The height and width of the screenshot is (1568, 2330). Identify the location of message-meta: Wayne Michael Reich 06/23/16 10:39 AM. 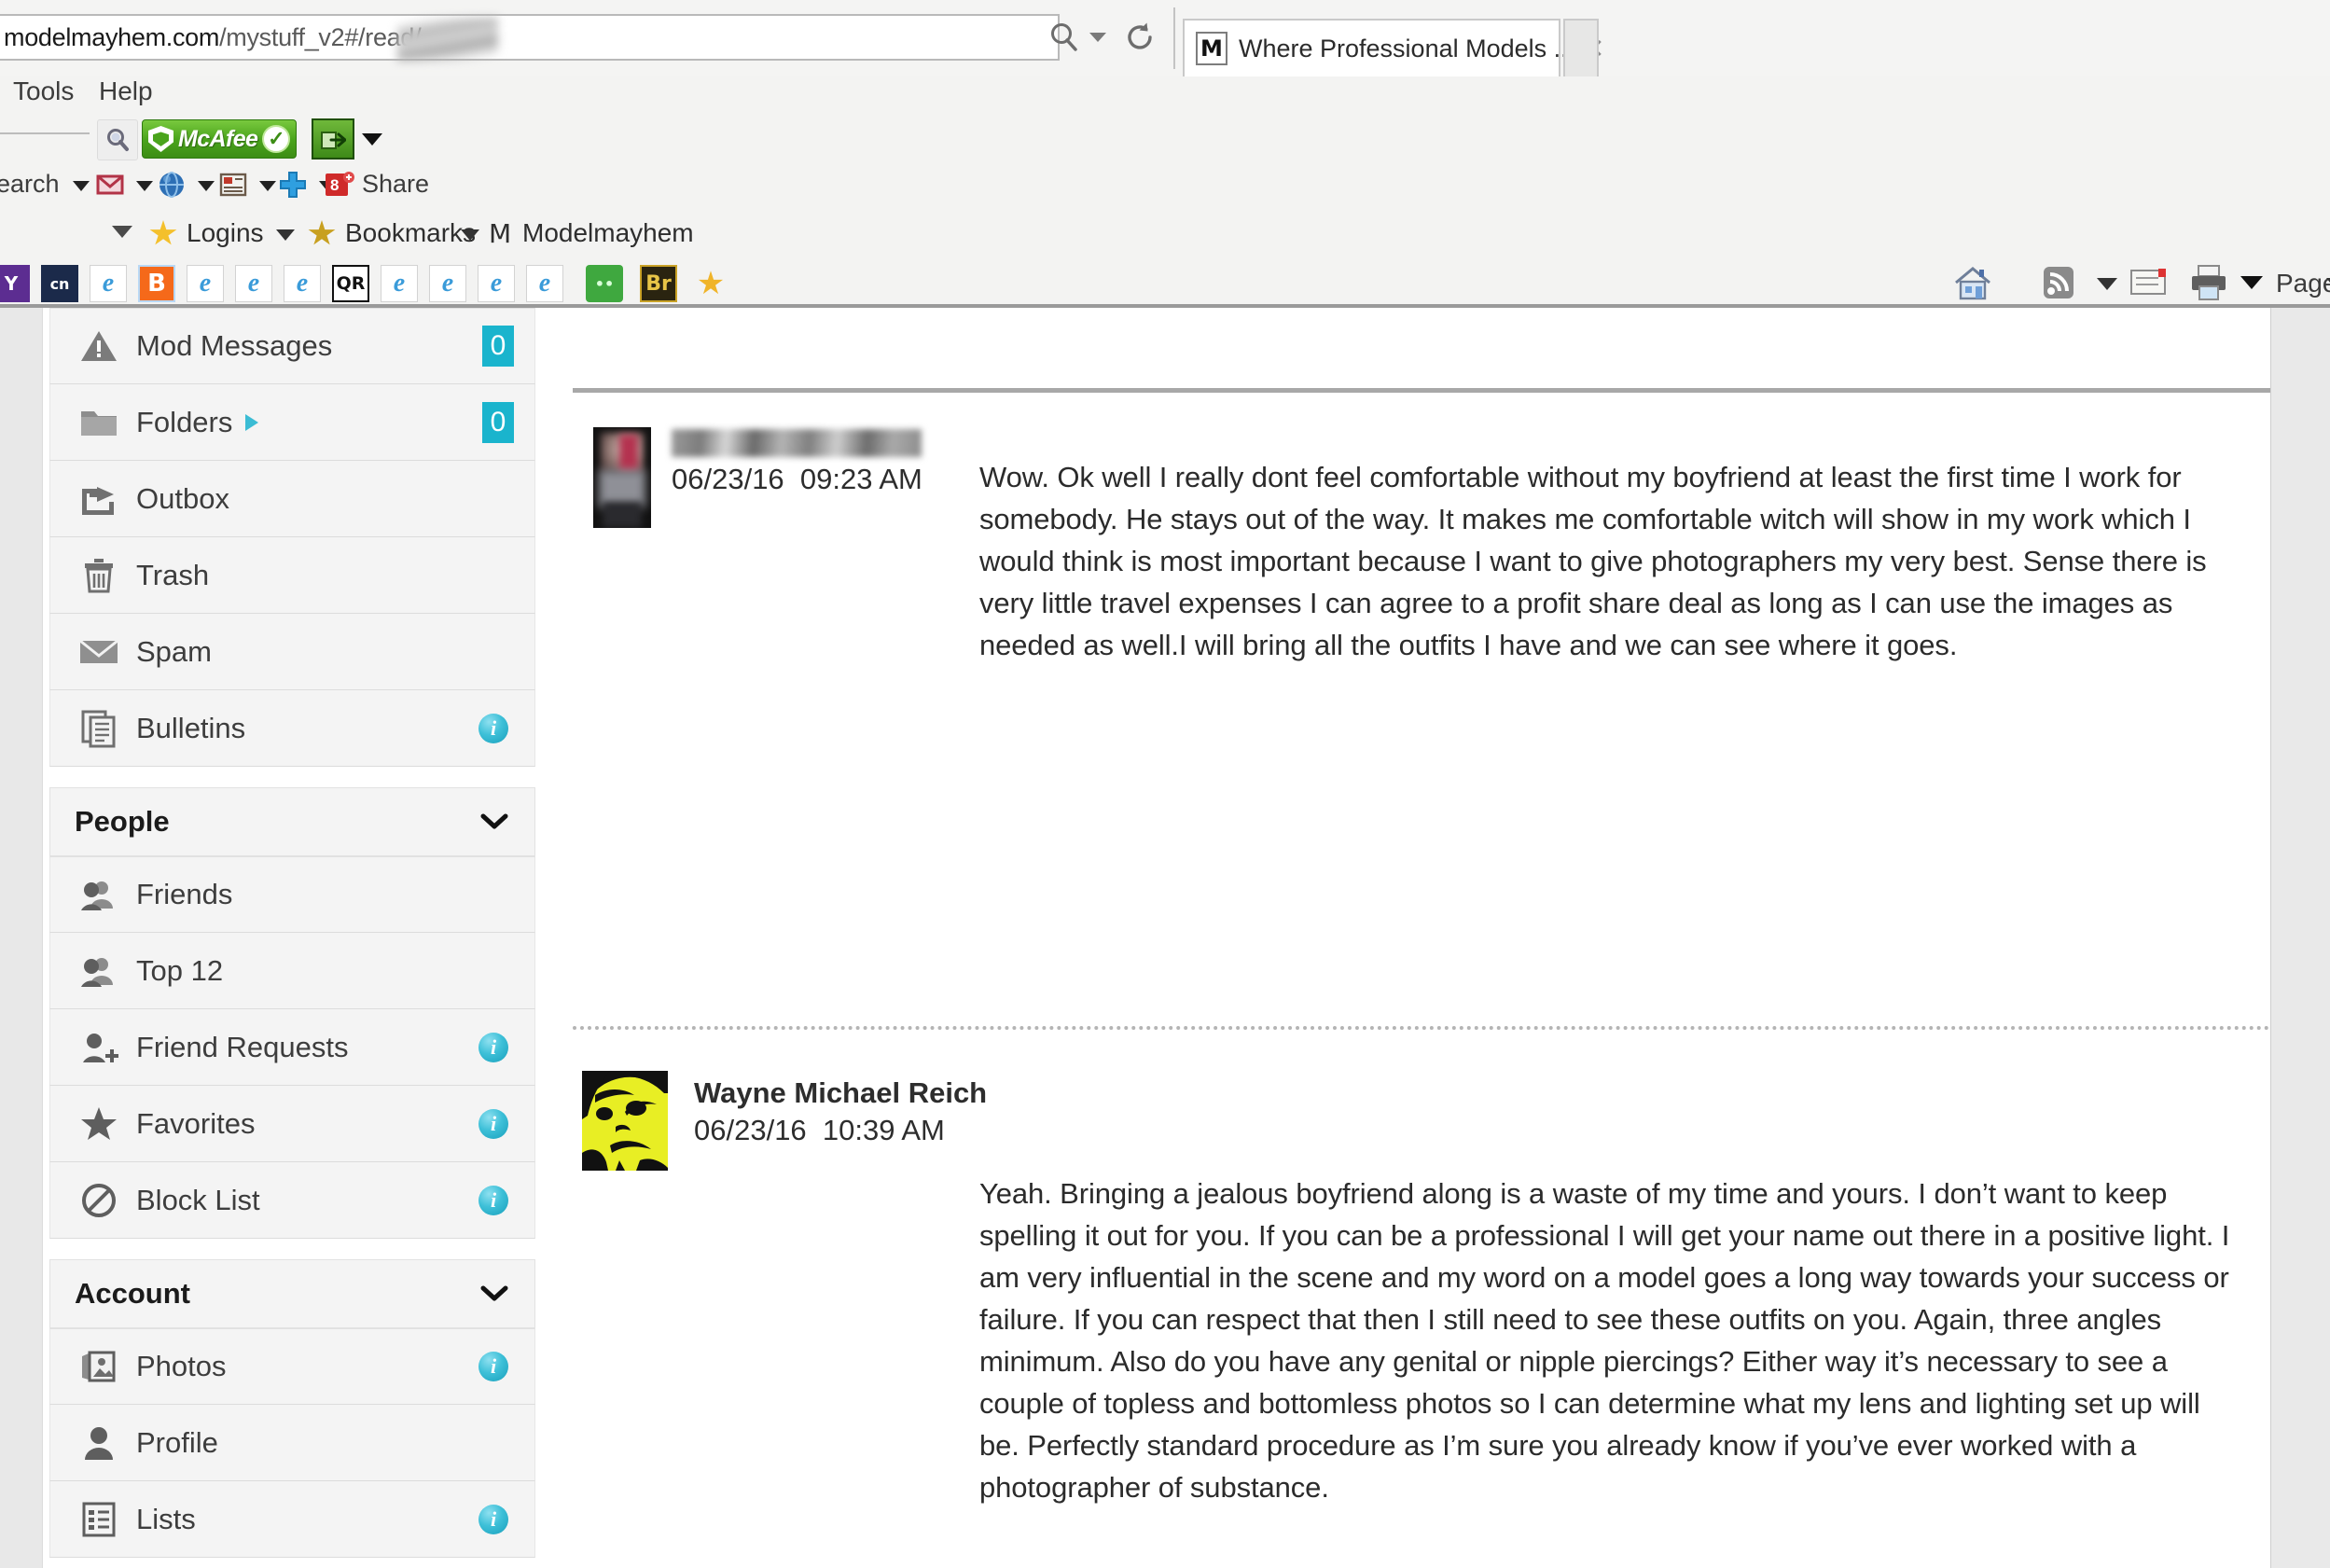
(784, 1121).